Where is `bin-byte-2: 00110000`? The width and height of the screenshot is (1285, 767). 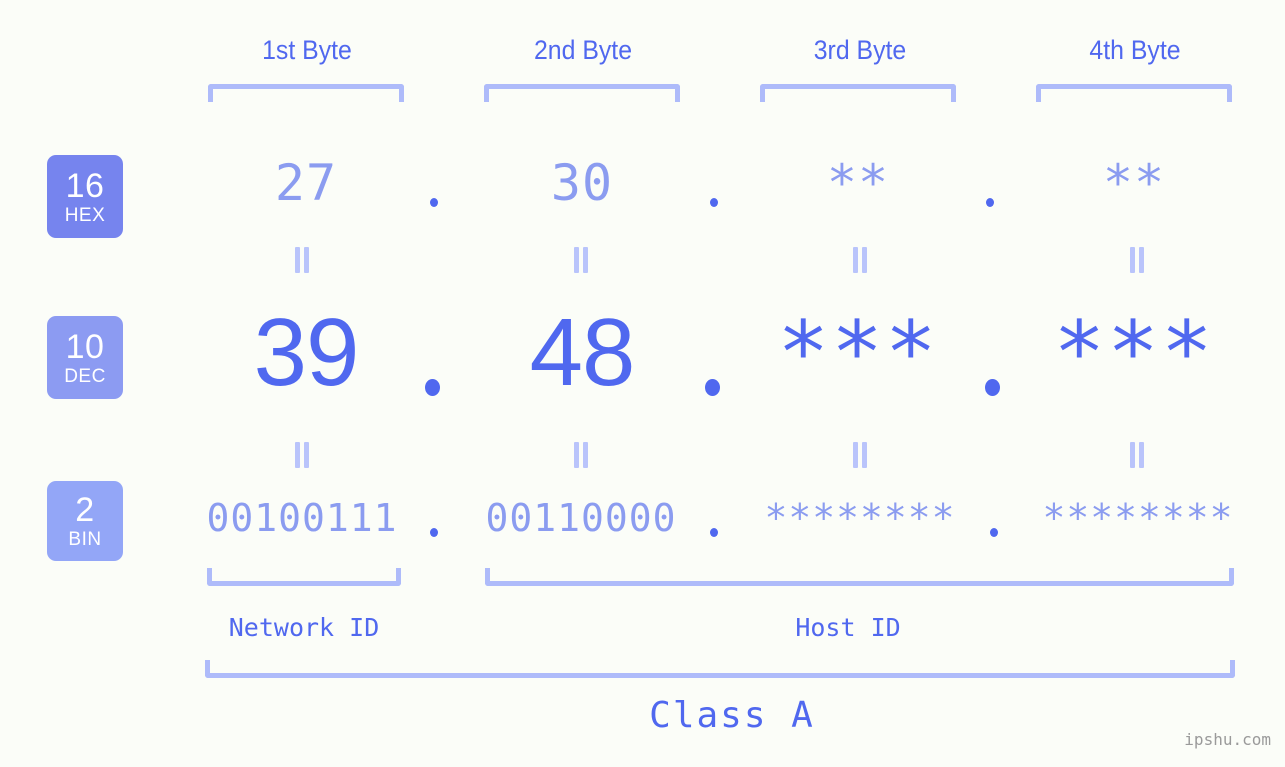
bin-byte-2: 00110000 is located at coordinates (581, 518).